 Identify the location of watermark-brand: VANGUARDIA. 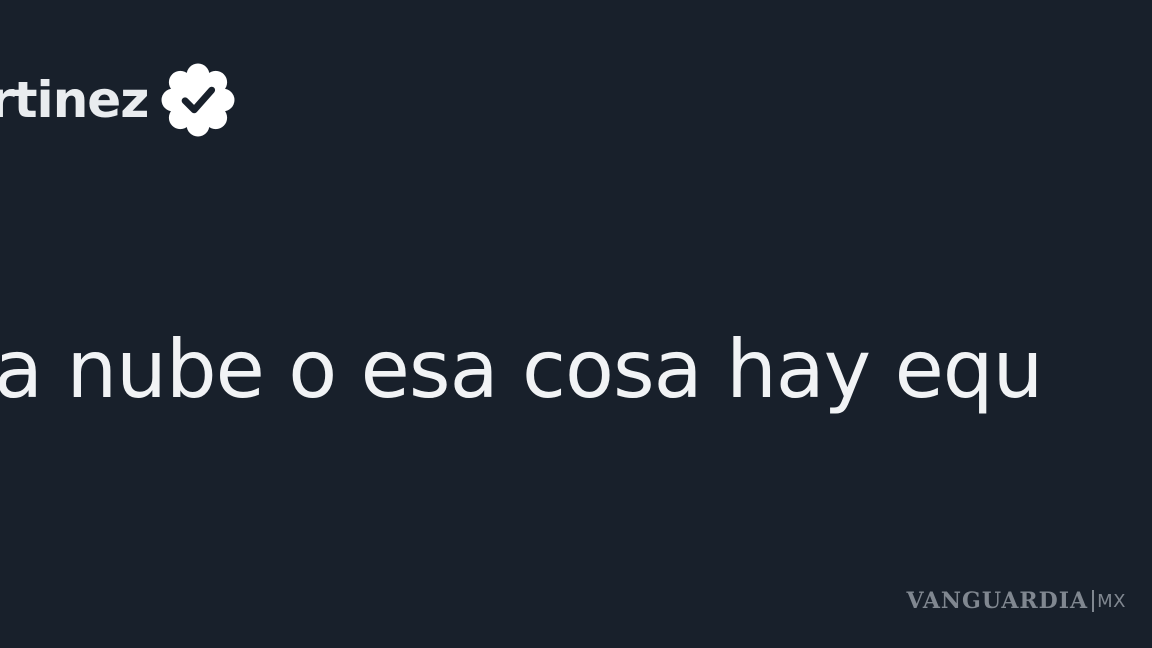
(997, 601).